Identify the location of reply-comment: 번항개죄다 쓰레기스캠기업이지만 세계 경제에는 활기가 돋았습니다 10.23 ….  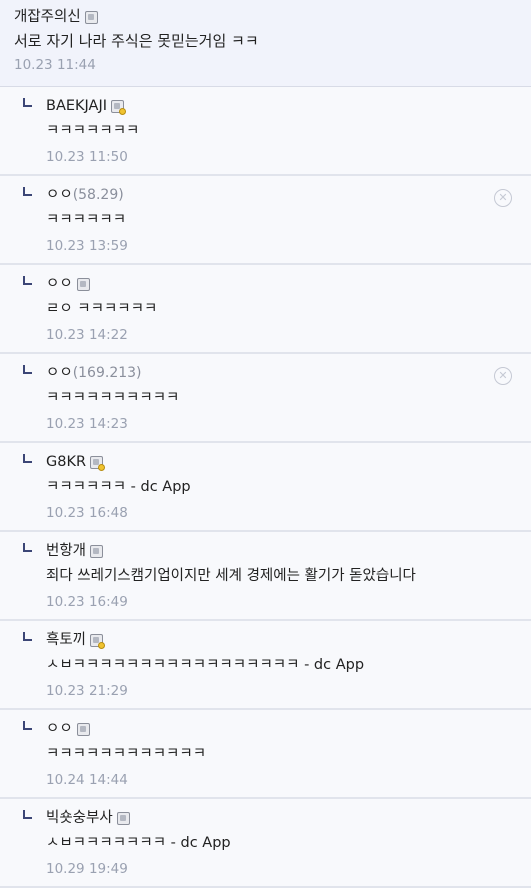
(265, 576).